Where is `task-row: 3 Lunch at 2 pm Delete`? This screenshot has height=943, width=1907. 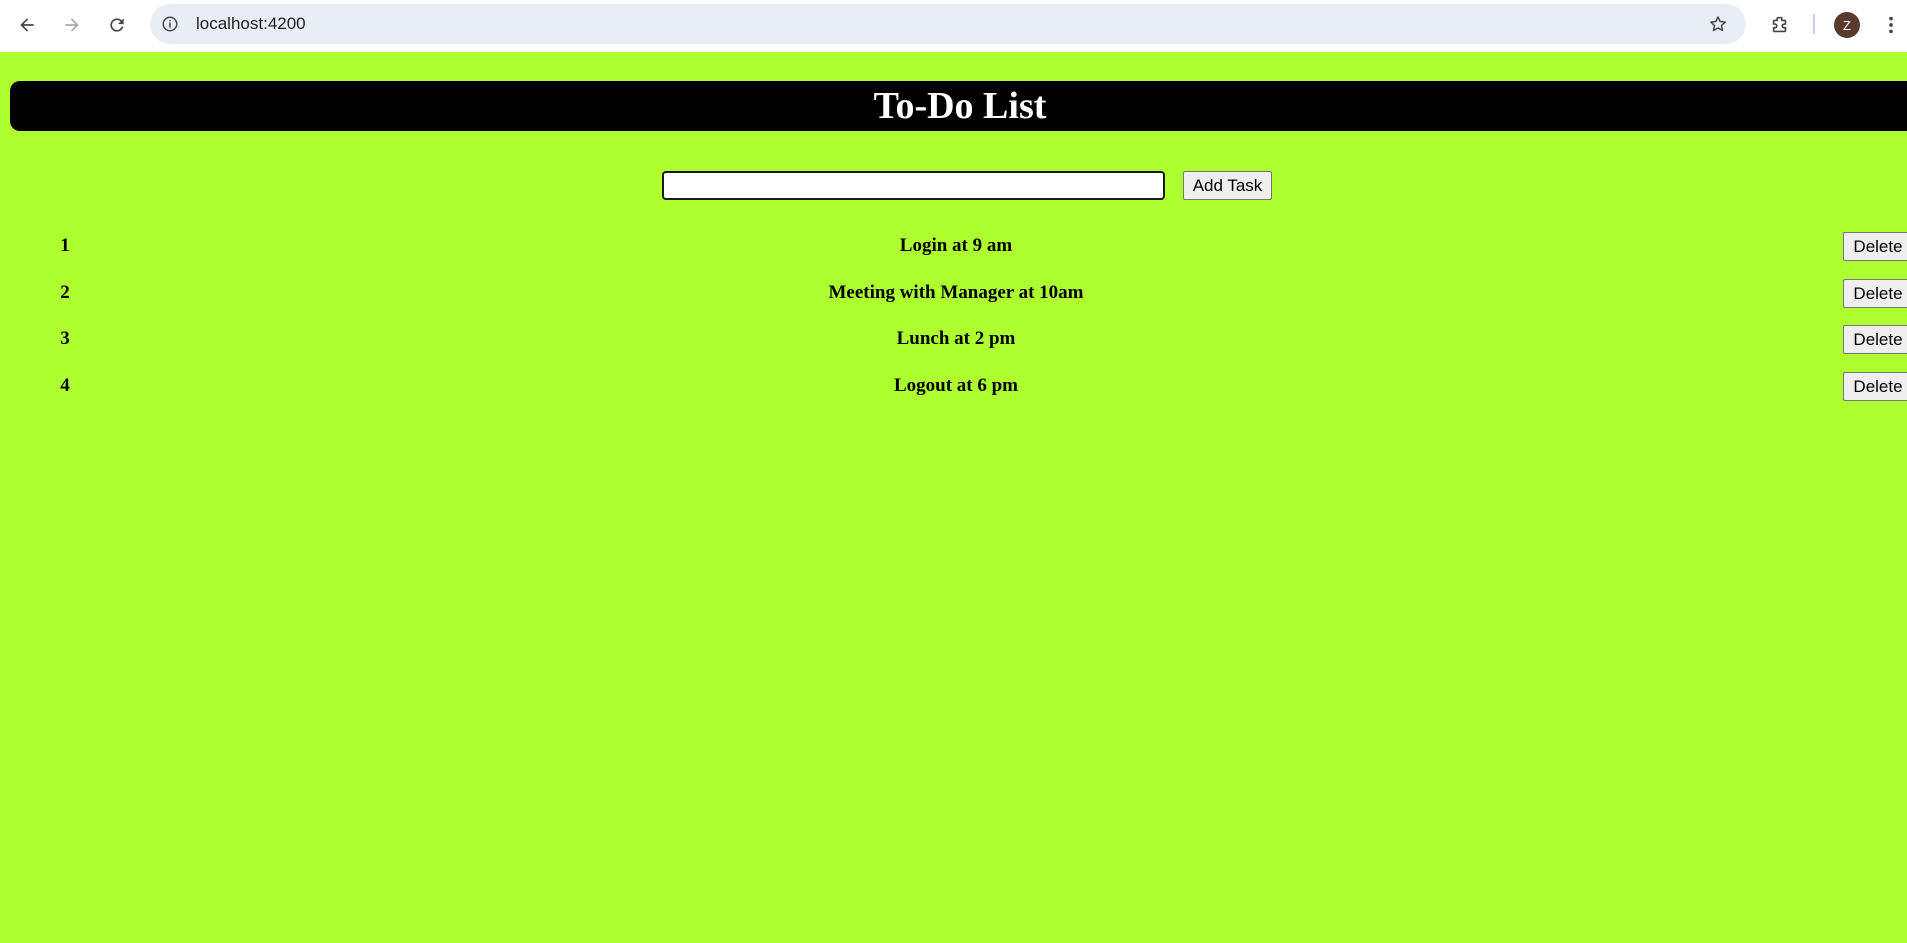
task-row: 3 Lunch at 2 pm Delete is located at coordinates (953, 339).